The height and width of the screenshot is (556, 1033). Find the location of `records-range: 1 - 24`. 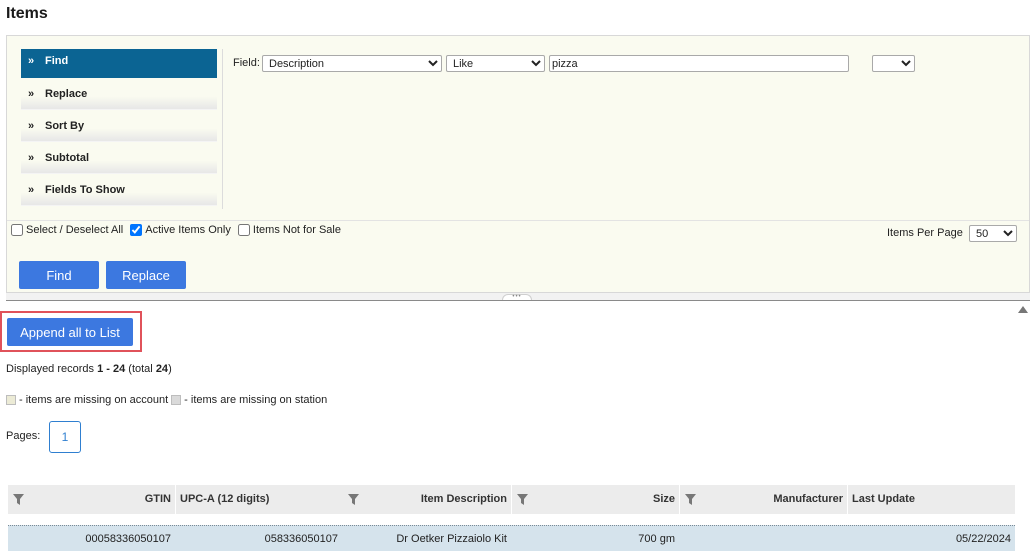

records-range: 1 - 24 is located at coordinates (111, 369).